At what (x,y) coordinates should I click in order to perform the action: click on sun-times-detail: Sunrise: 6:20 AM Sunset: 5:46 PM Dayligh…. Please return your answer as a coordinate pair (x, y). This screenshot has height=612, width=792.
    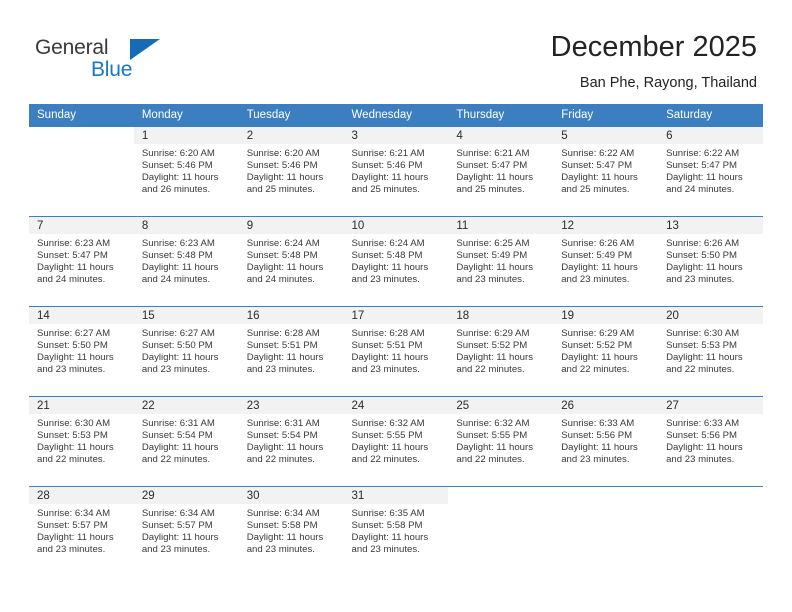
    Looking at the image, I should click on (180, 172).